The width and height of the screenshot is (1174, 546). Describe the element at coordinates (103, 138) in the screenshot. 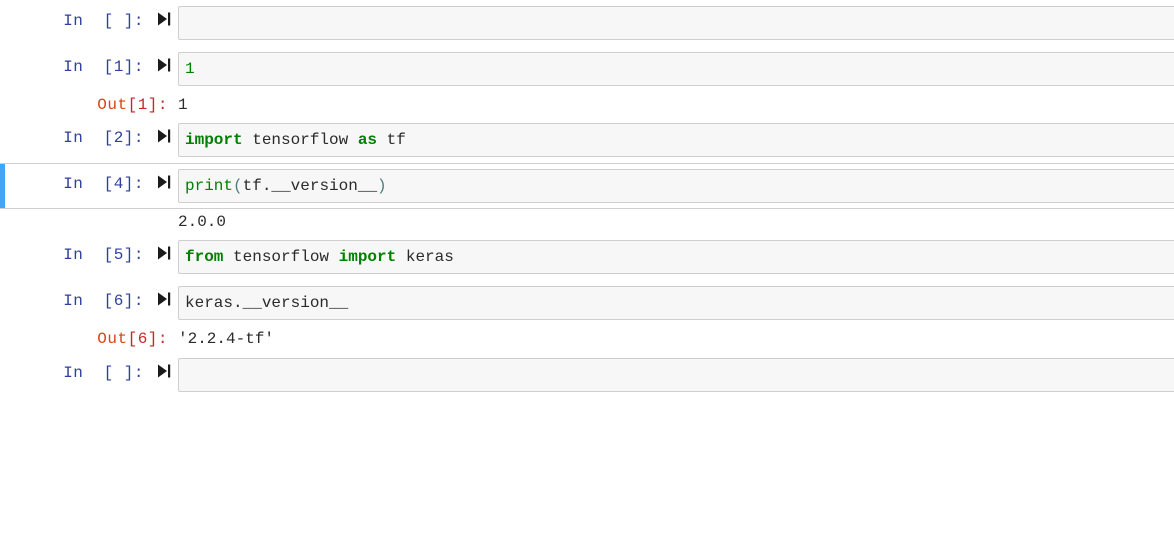

I see `input-prompt-label: In [2]:` at that location.